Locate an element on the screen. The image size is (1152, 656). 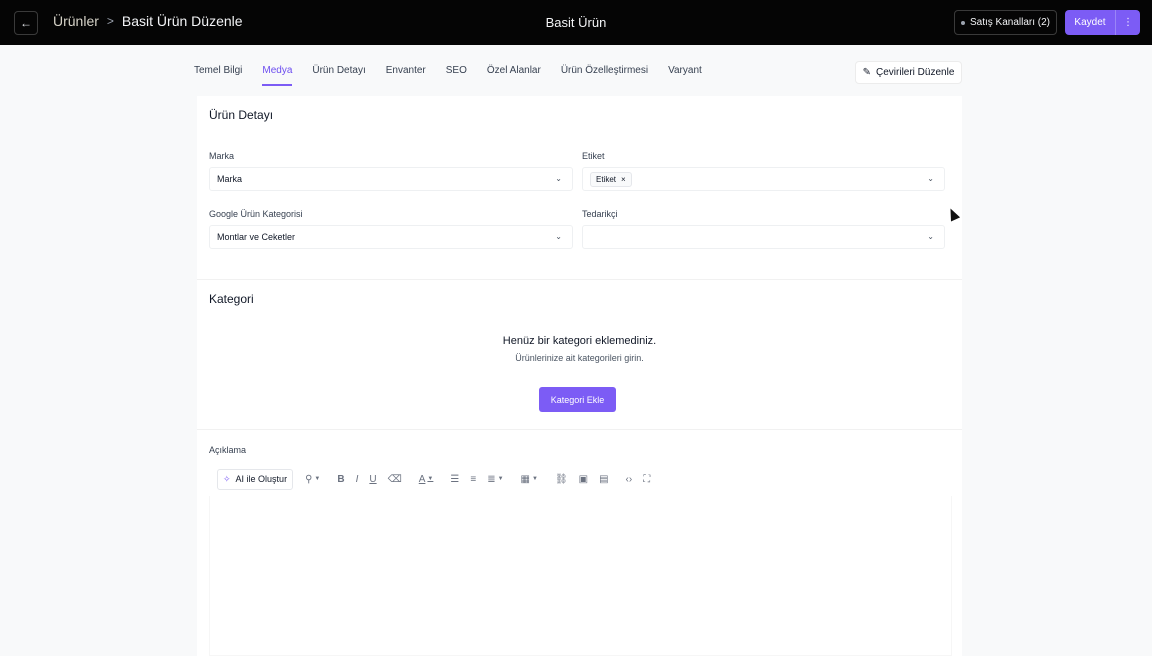
sales-channels-label: Satış Kanalları (2) is located at coordinates (1010, 22).